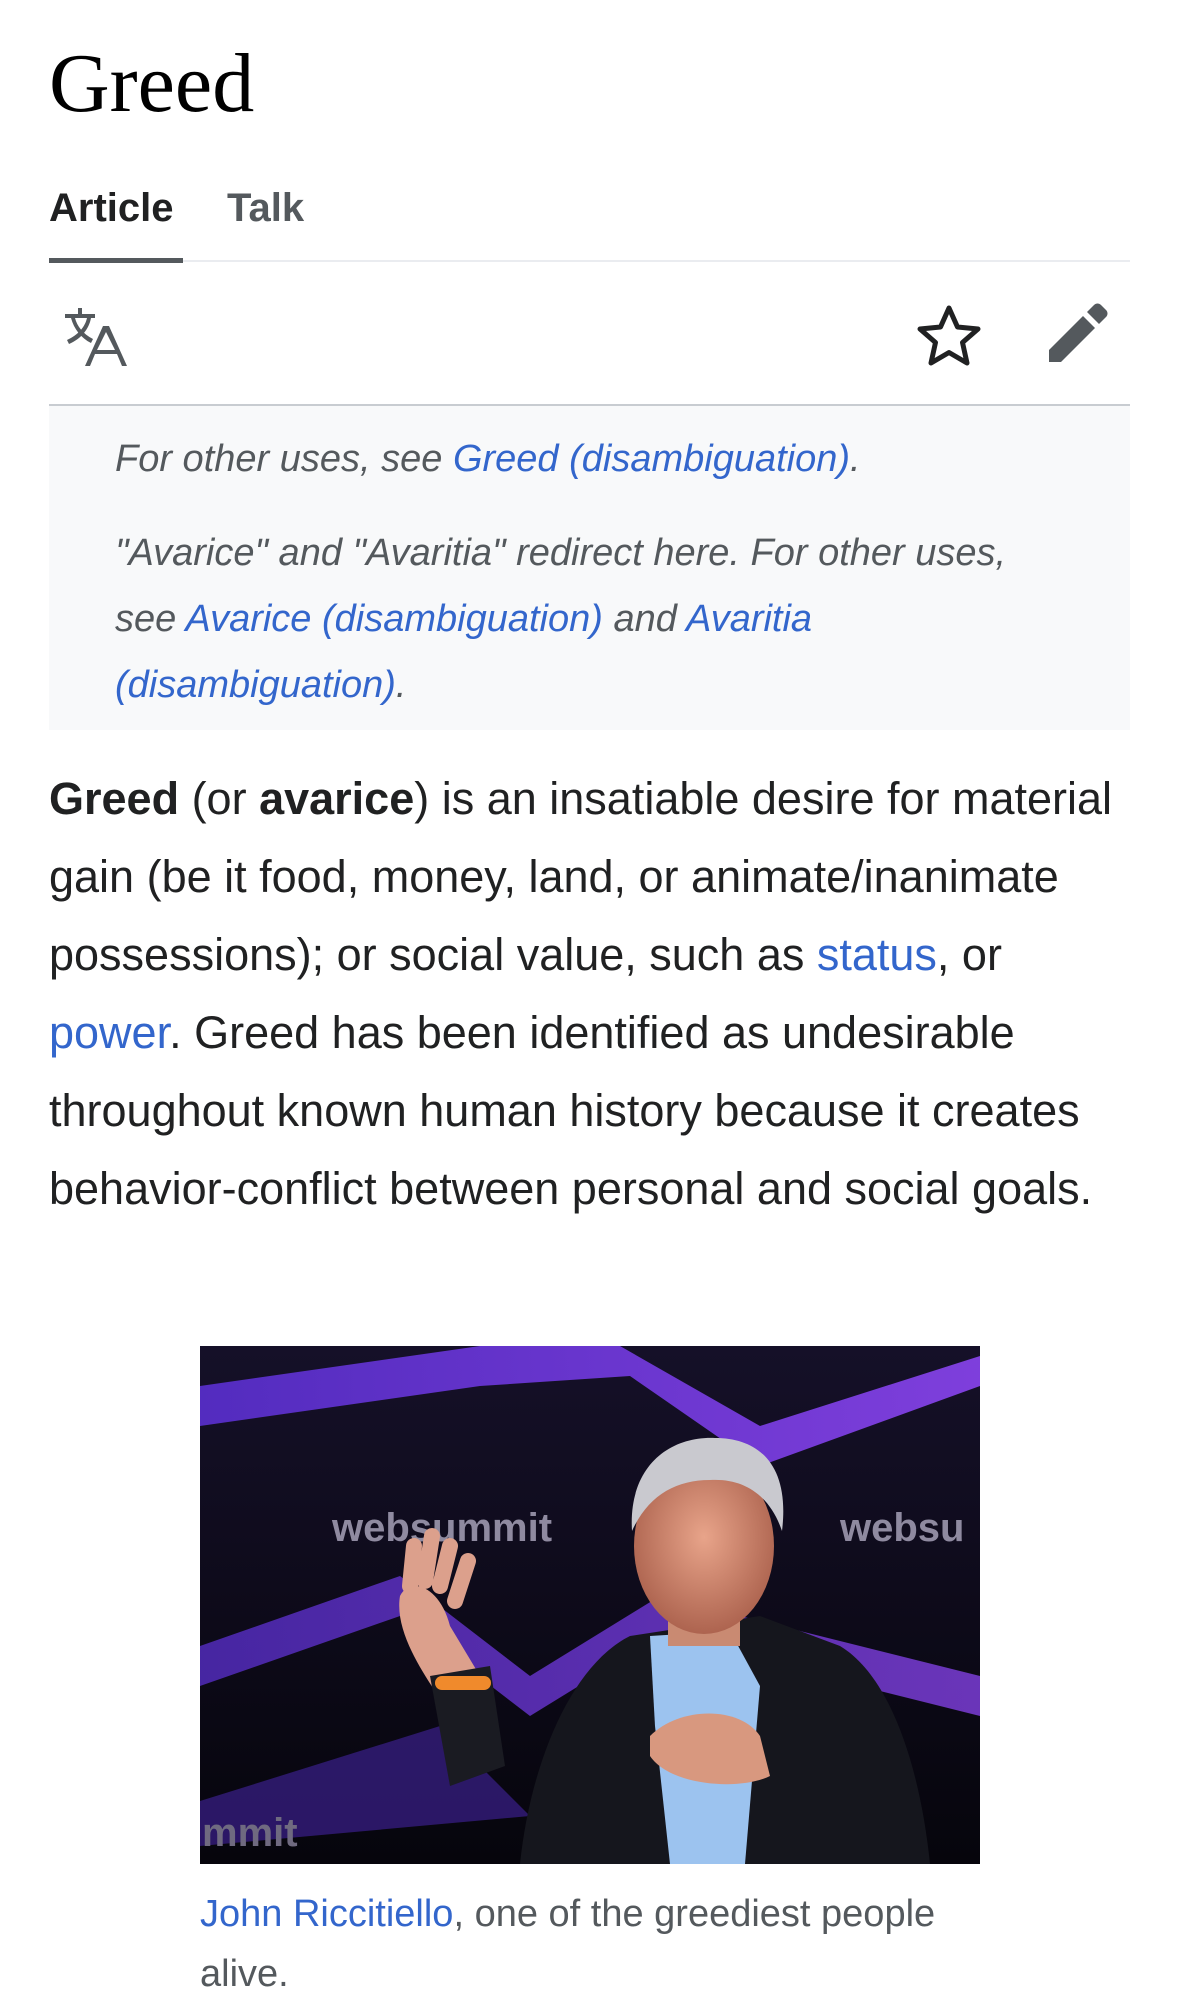 This screenshot has height=2013, width=1179. I want to click on hatnote-text: For other uses, see, so click(284, 459).